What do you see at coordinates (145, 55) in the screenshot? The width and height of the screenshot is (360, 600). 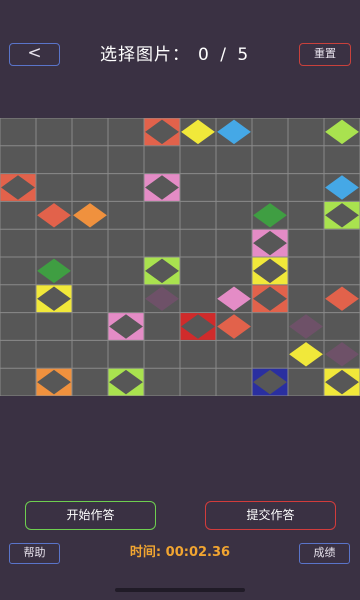 I see `title-label: 选择图片：` at bounding box center [145, 55].